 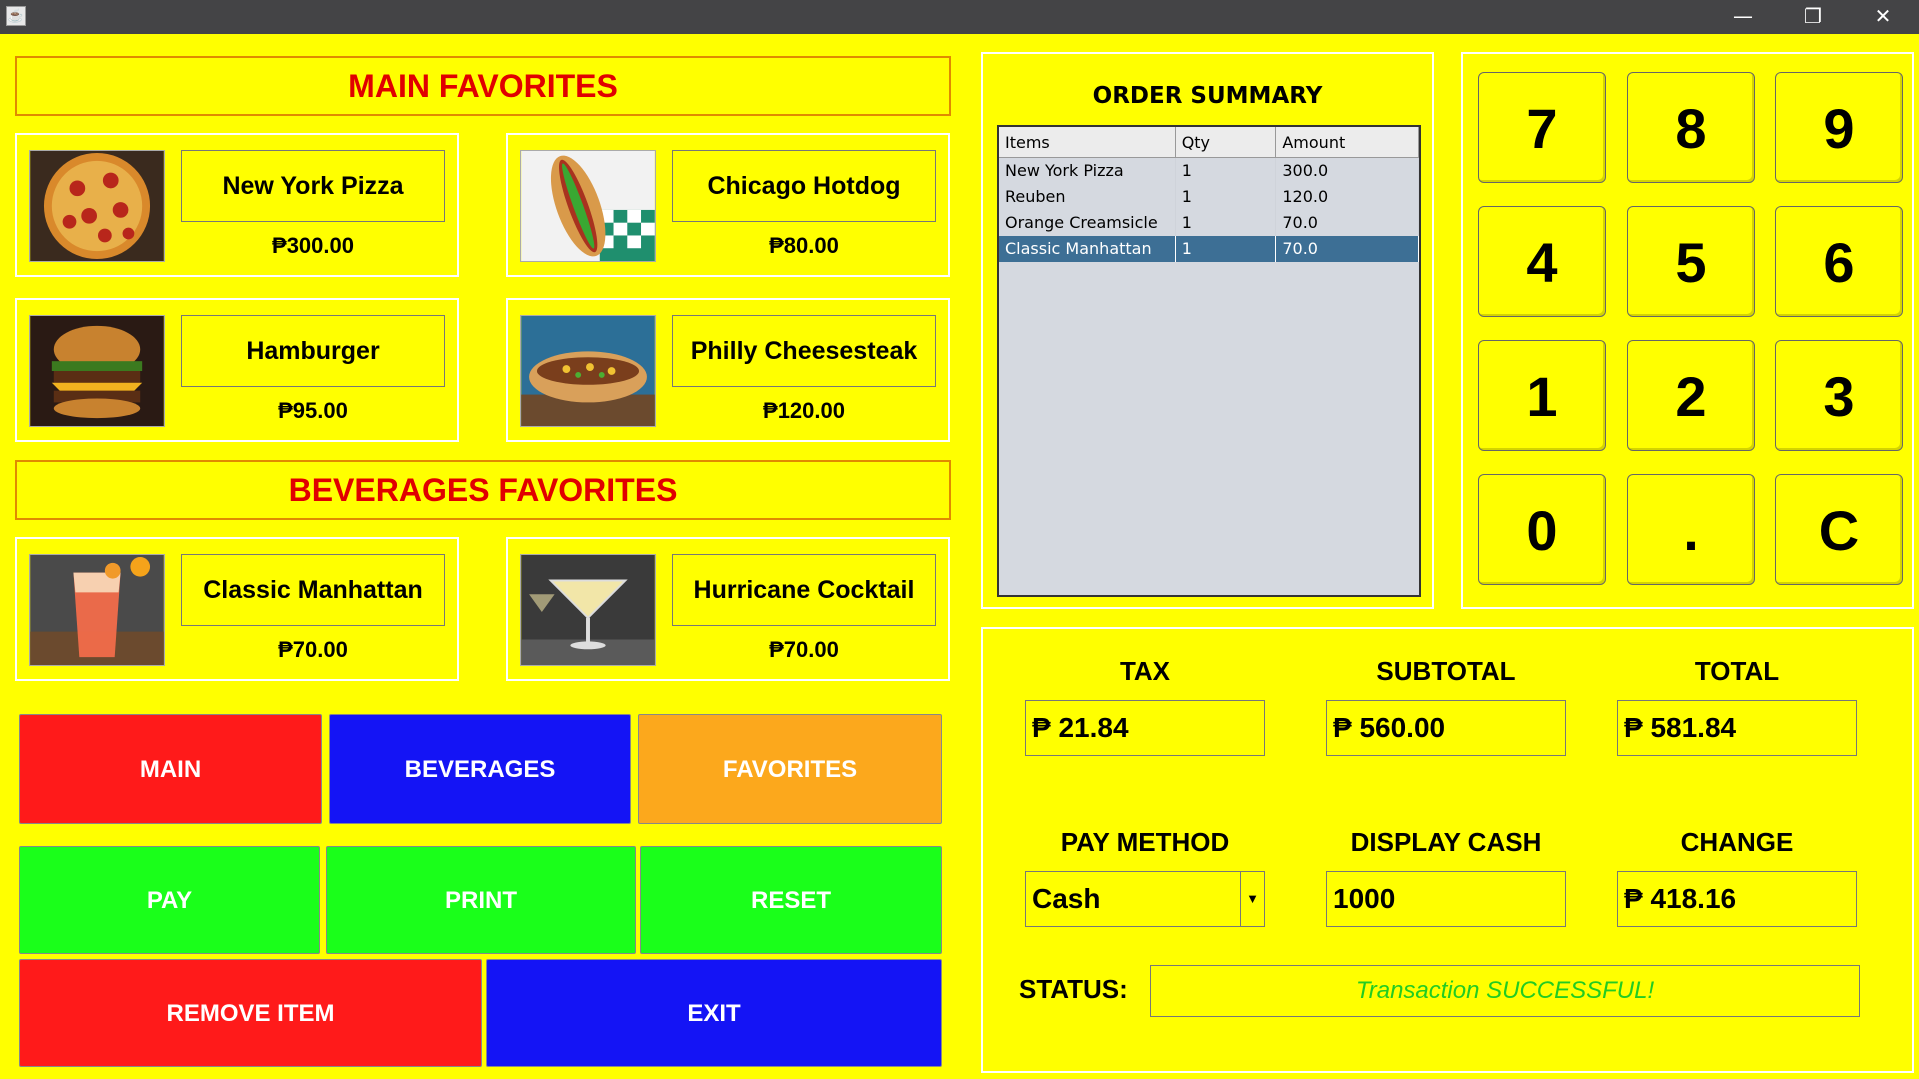 I want to click on column-header-qty: Qty, so click(x=1226, y=142).